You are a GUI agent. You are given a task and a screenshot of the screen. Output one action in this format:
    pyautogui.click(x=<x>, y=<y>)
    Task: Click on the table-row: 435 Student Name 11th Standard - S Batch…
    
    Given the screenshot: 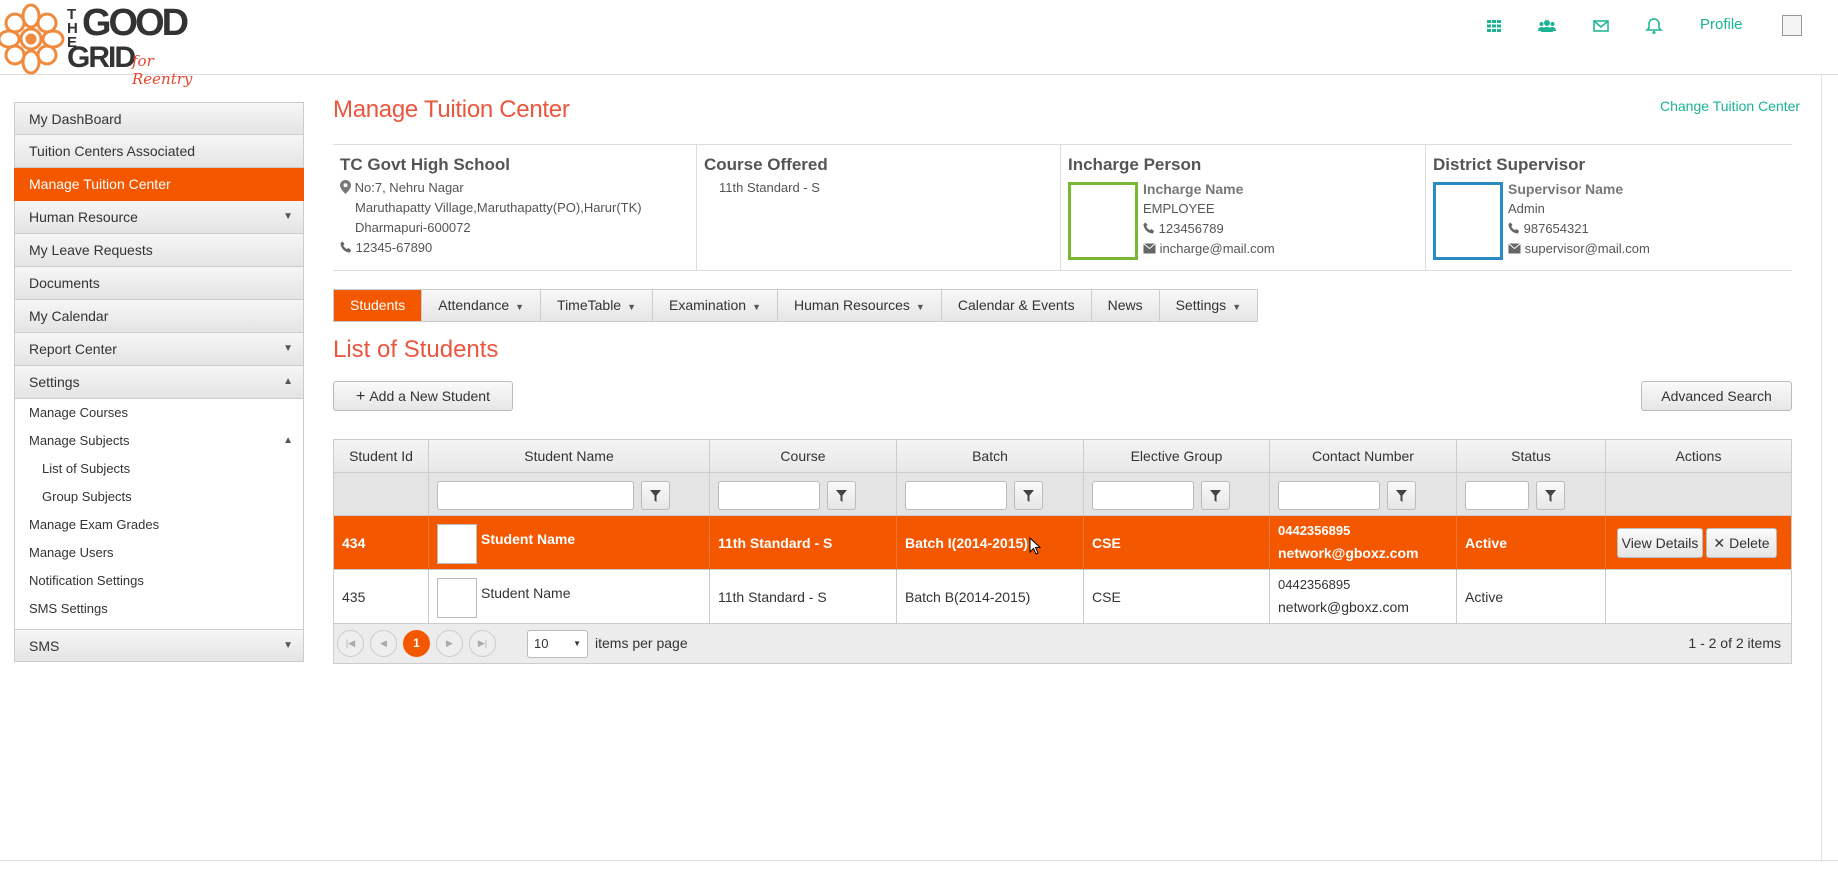 What is the action you would take?
    pyautogui.click(x=1062, y=597)
    